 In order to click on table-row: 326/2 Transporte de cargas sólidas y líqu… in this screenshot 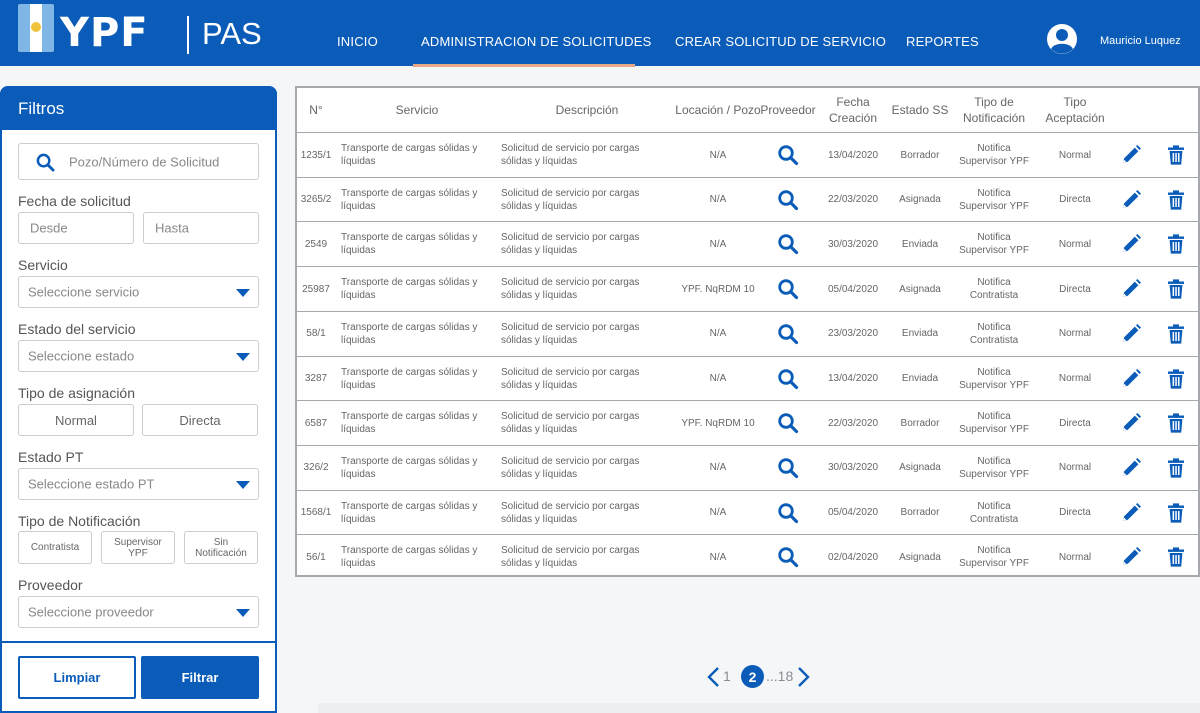, I will do `click(747, 467)`.